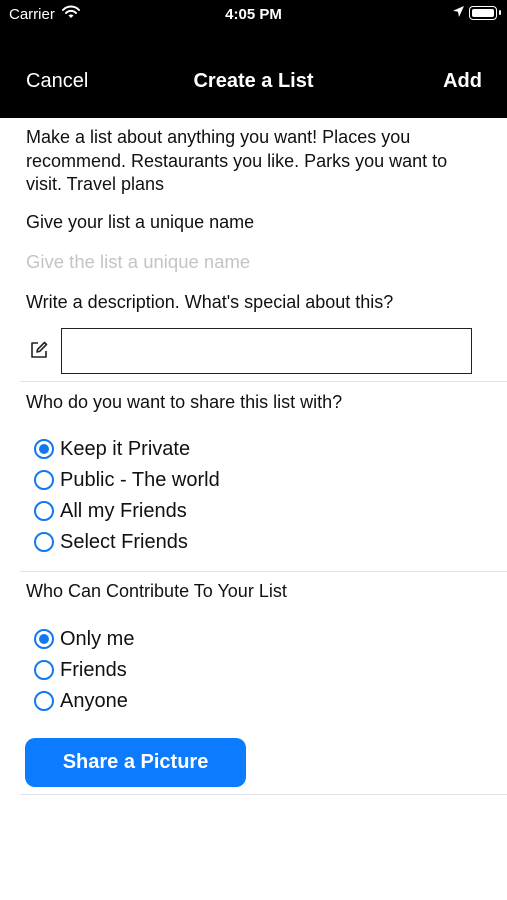  What do you see at coordinates (462, 81) in the screenshot?
I see `add-button: Add` at bounding box center [462, 81].